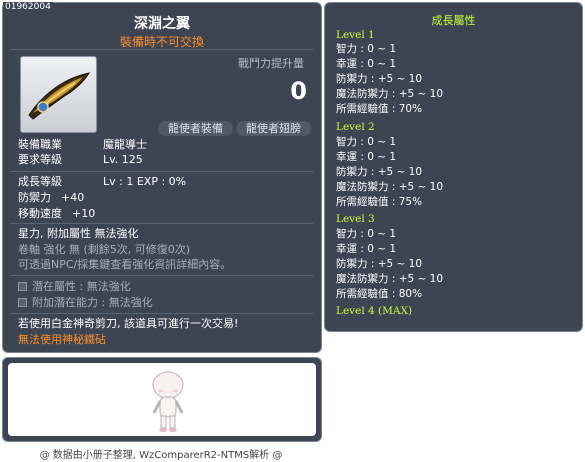  What do you see at coordinates (81, 286) in the screenshot?
I see `potential-text: 潛在屬性 : 無法強化` at bounding box center [81, 286].